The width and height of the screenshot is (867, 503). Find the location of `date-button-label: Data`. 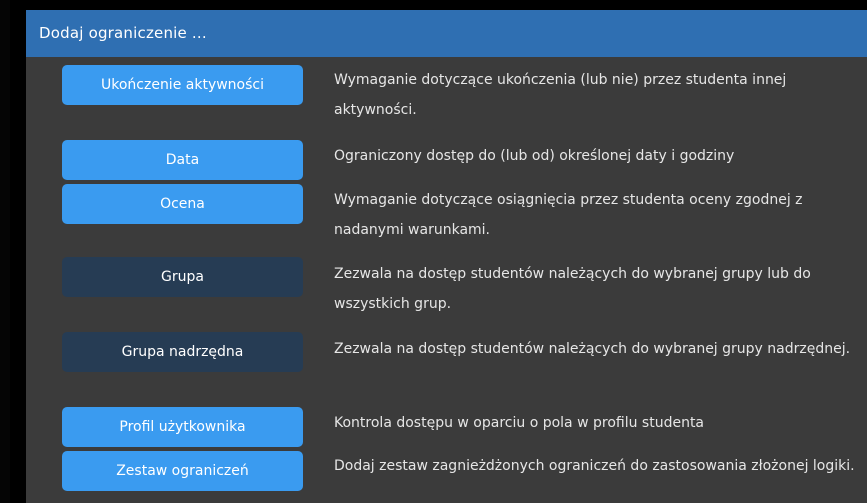

date-button-label: Data is located at coordinates (182, 160).